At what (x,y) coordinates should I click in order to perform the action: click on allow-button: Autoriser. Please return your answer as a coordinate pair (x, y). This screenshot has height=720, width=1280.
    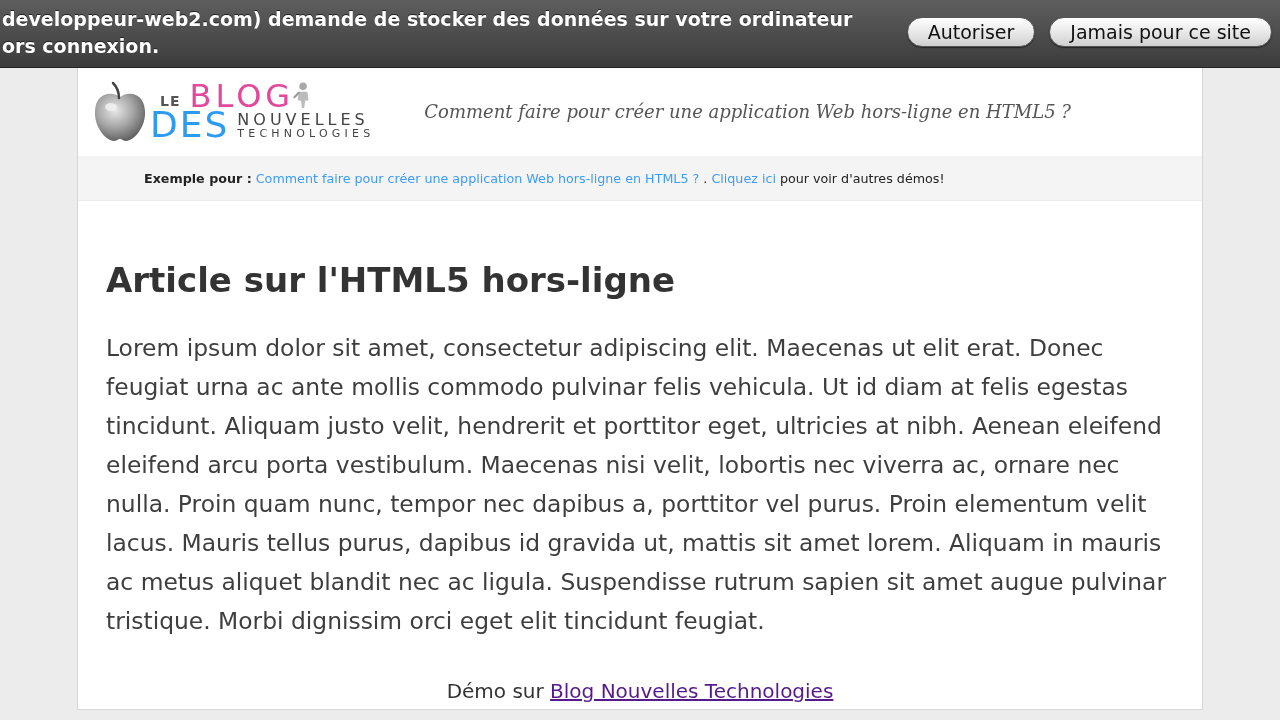
    Looking at the image, I should click on (971, 31).